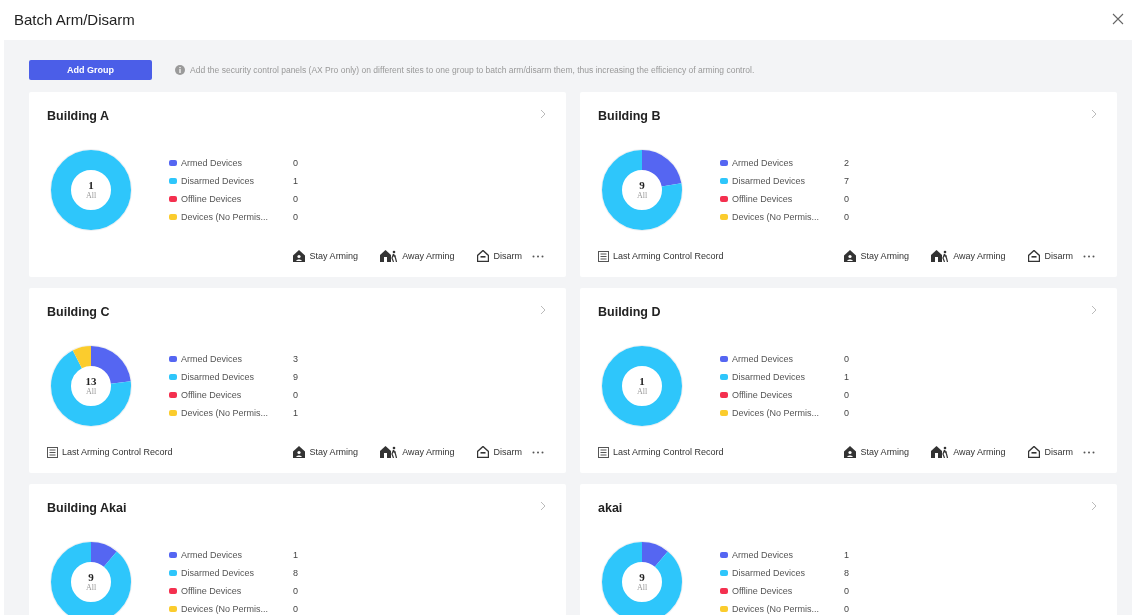 The height and width of the screenshot is (615, 1132). I want to click on close-icon, so click(1118, 19).